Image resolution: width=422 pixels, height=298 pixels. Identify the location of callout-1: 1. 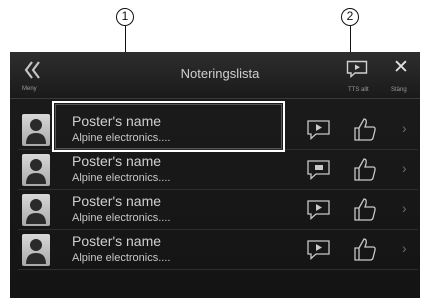
(125, 17).